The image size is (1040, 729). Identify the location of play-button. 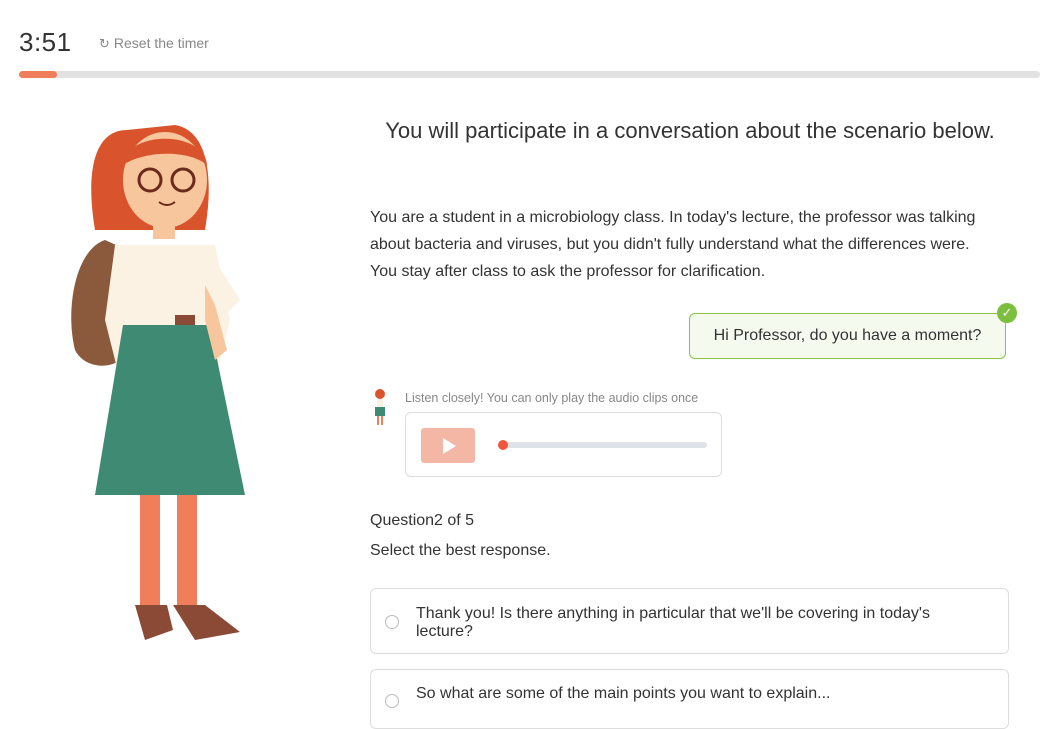
(448, 445).